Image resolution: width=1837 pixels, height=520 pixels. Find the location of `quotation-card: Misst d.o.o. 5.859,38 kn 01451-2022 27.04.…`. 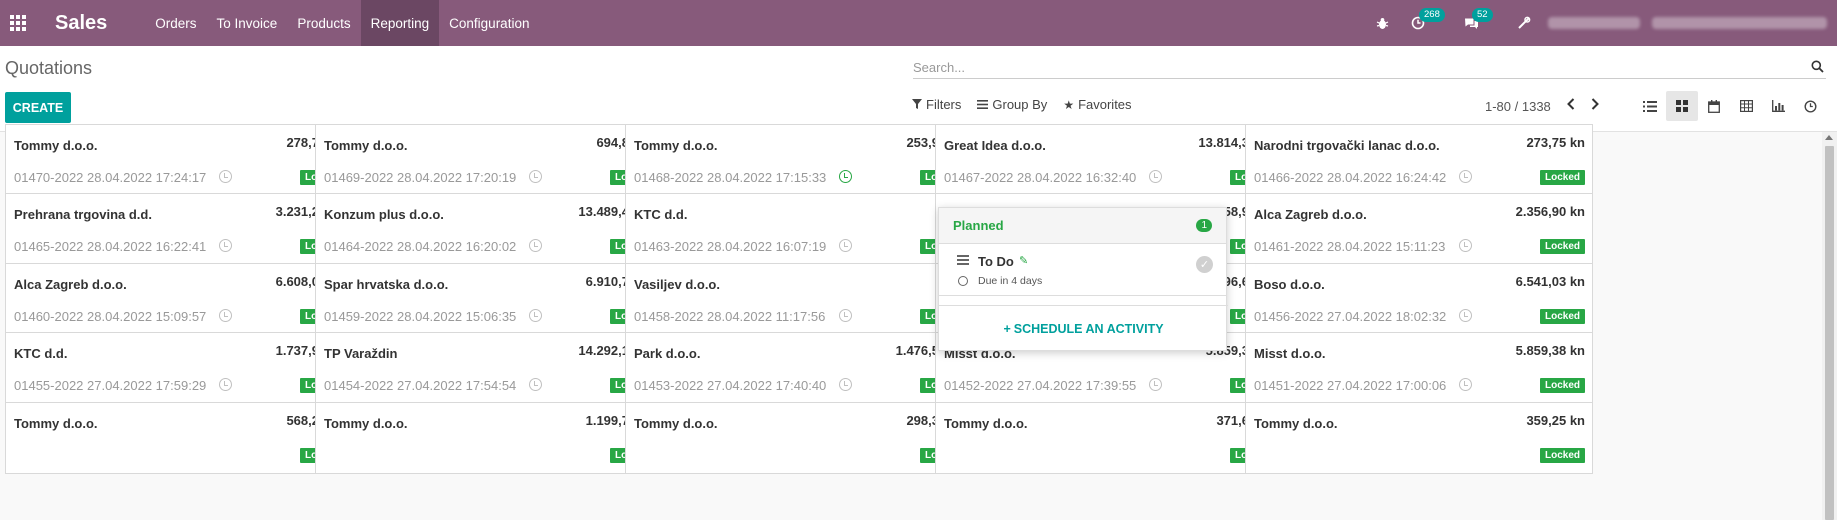

quotation-card: Misst d.o.o. 5.859,38 kn 01451-2022 27.04.… is located at coordinates (1419, 368).